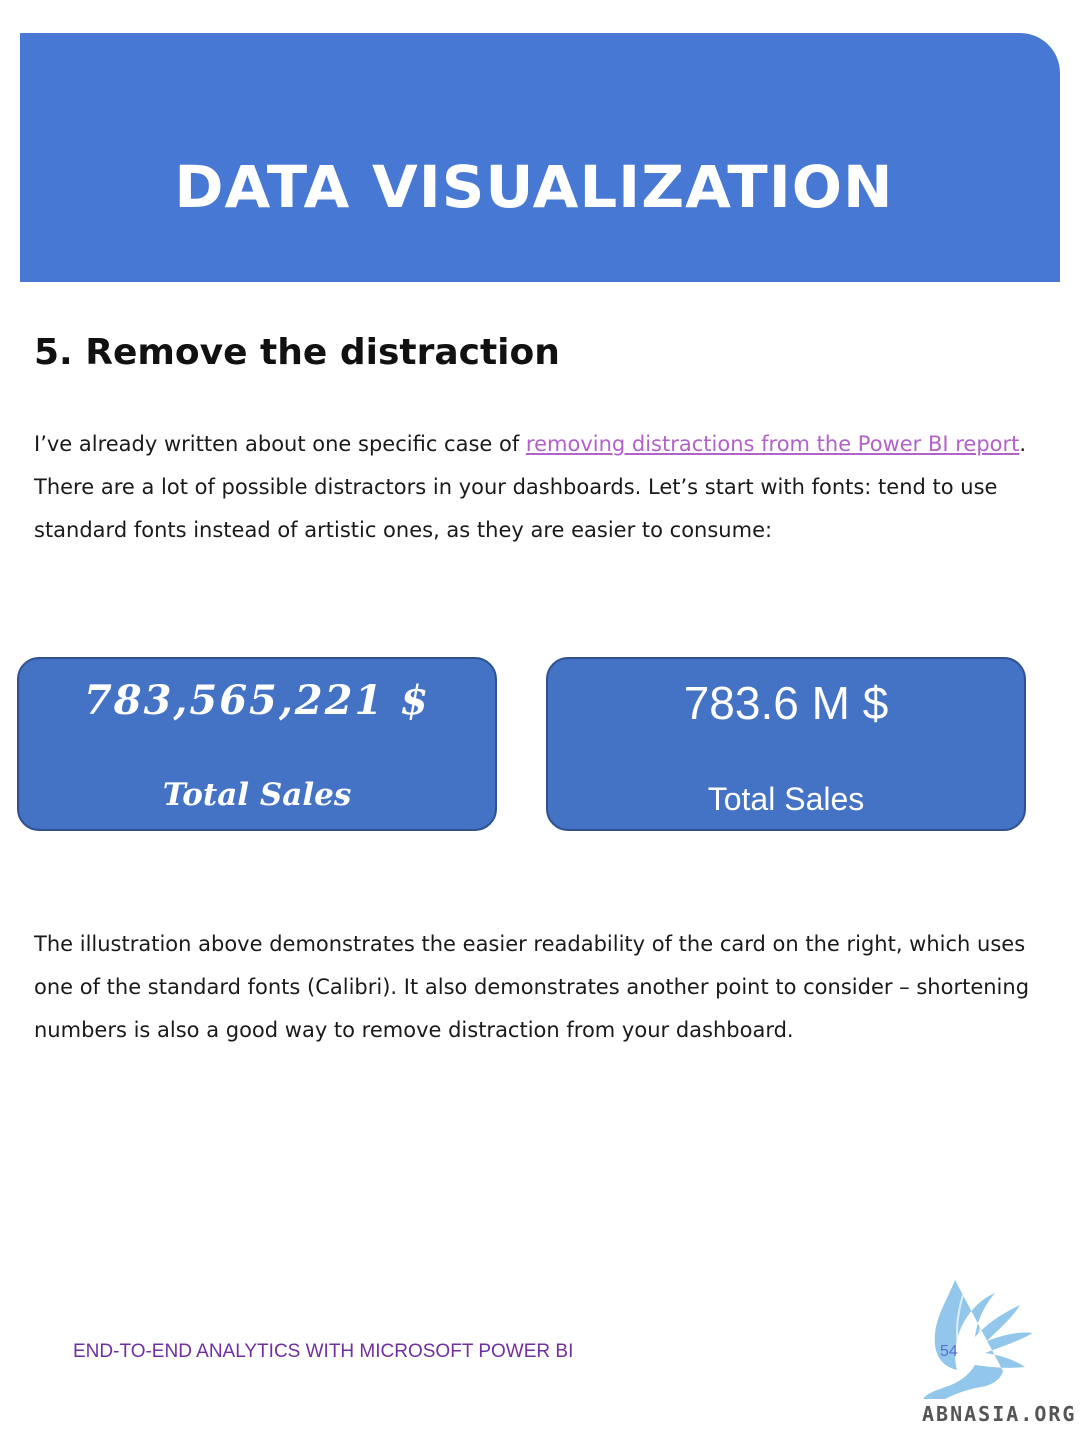 This screenshot has width=1080, height=1440. I want to click on banner-title: DATA VISUALIZATION, so click(534, 187).